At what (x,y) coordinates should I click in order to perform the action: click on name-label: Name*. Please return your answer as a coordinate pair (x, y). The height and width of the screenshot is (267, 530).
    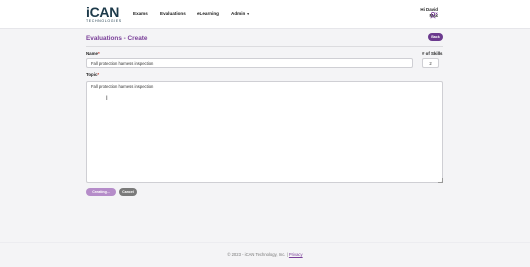
    Looking at the image, I should click on (93, 53).